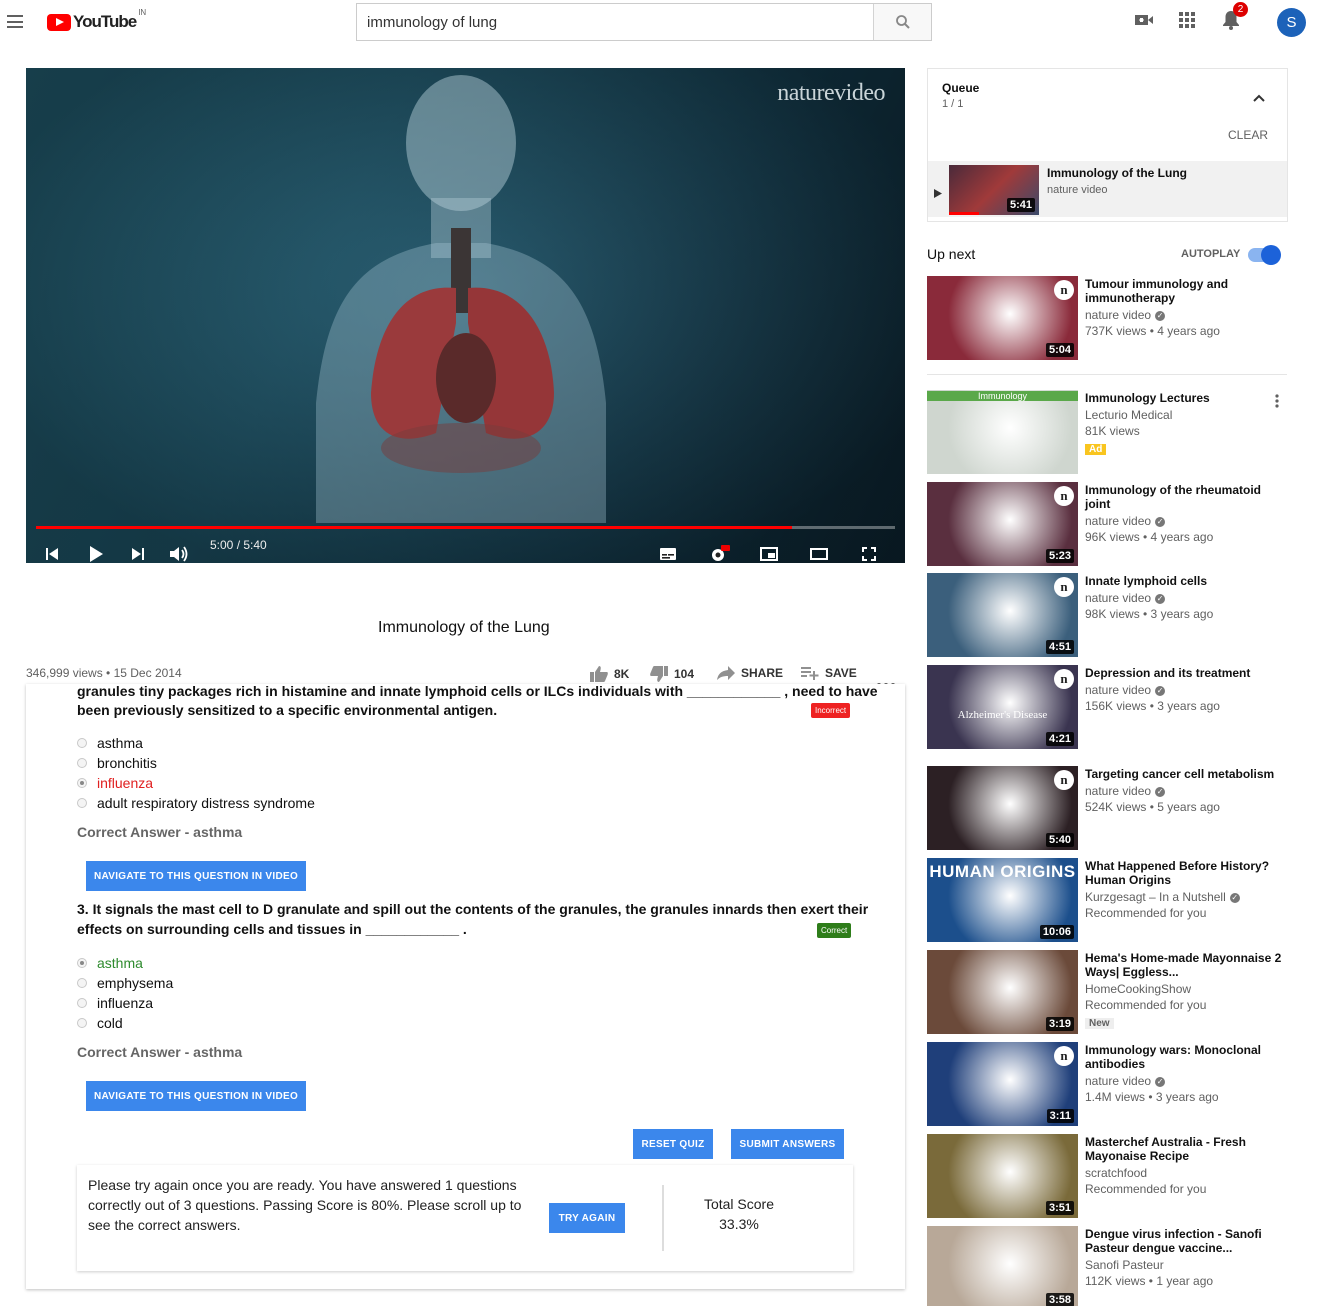 This screenshot has width=1326, height=1306. What do you see at coordinates (104, 673) in the screenshot?
I see `view-count-date: 346,999 views • 15 Dec 2014` at bounding box center [104, 673].